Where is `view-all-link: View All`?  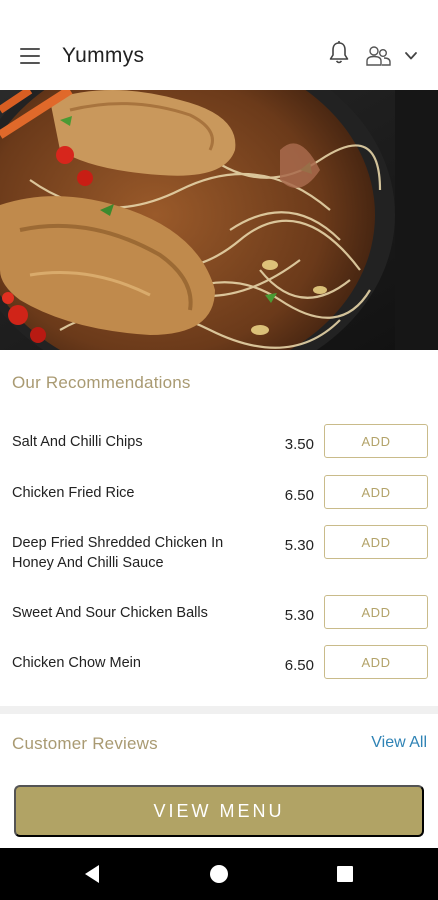
view-all-link: View All is located at coordinates (399, 743).